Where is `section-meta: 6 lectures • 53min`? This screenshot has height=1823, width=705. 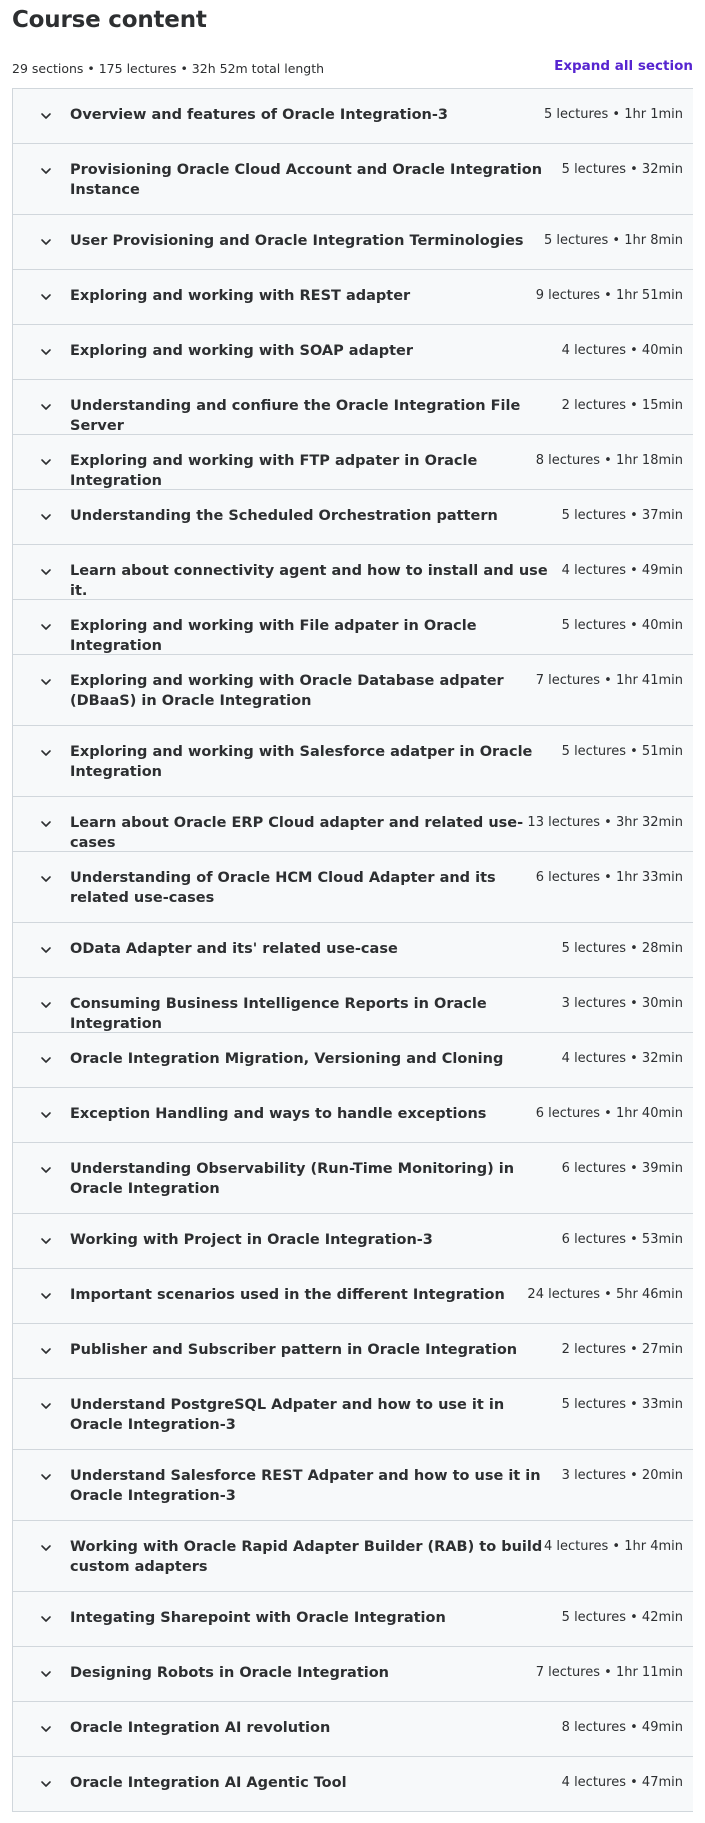
section-meta: 6 lectures • 53min is located at coordinates (622, 1239).